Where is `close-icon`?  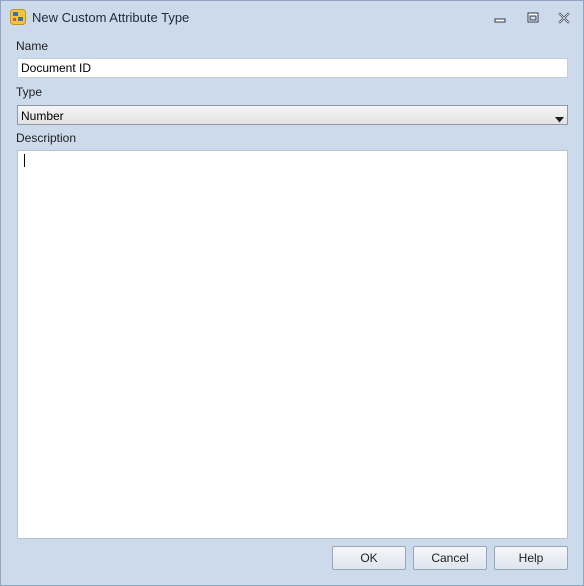
close-icon is located at coordinates (564, 18).